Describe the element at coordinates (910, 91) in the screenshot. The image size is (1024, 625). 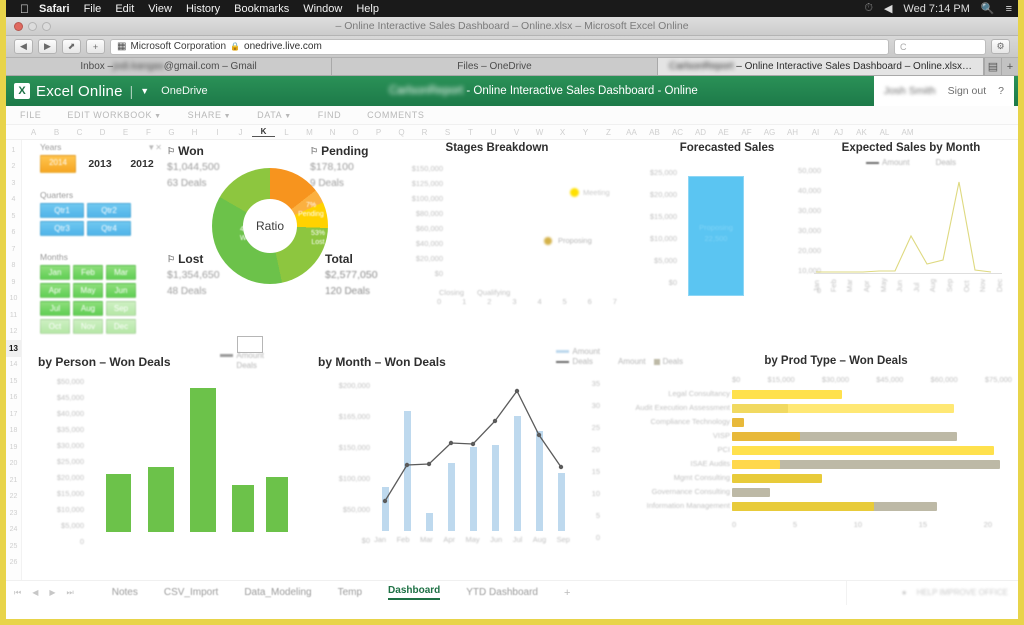
I see `user-name: Josh Smith` at that location.